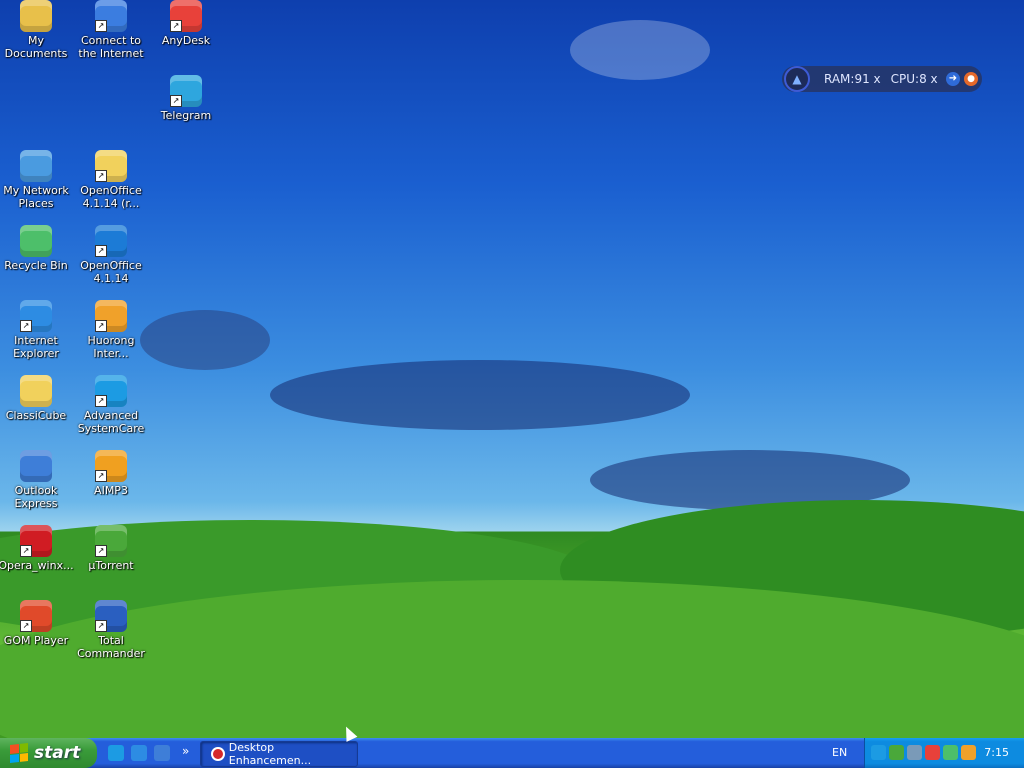  Describe the element at coordinates (36, 47) in the screenshot. I see `desktop-icon-label: My Documents` at that location.